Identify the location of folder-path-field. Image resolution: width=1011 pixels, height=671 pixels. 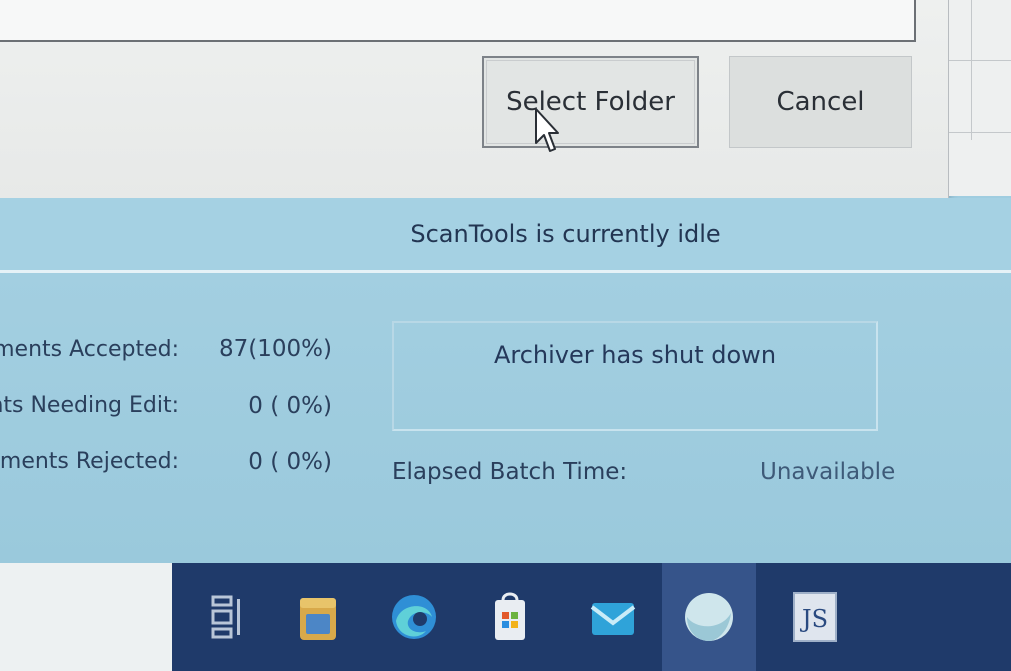
(458, 21).